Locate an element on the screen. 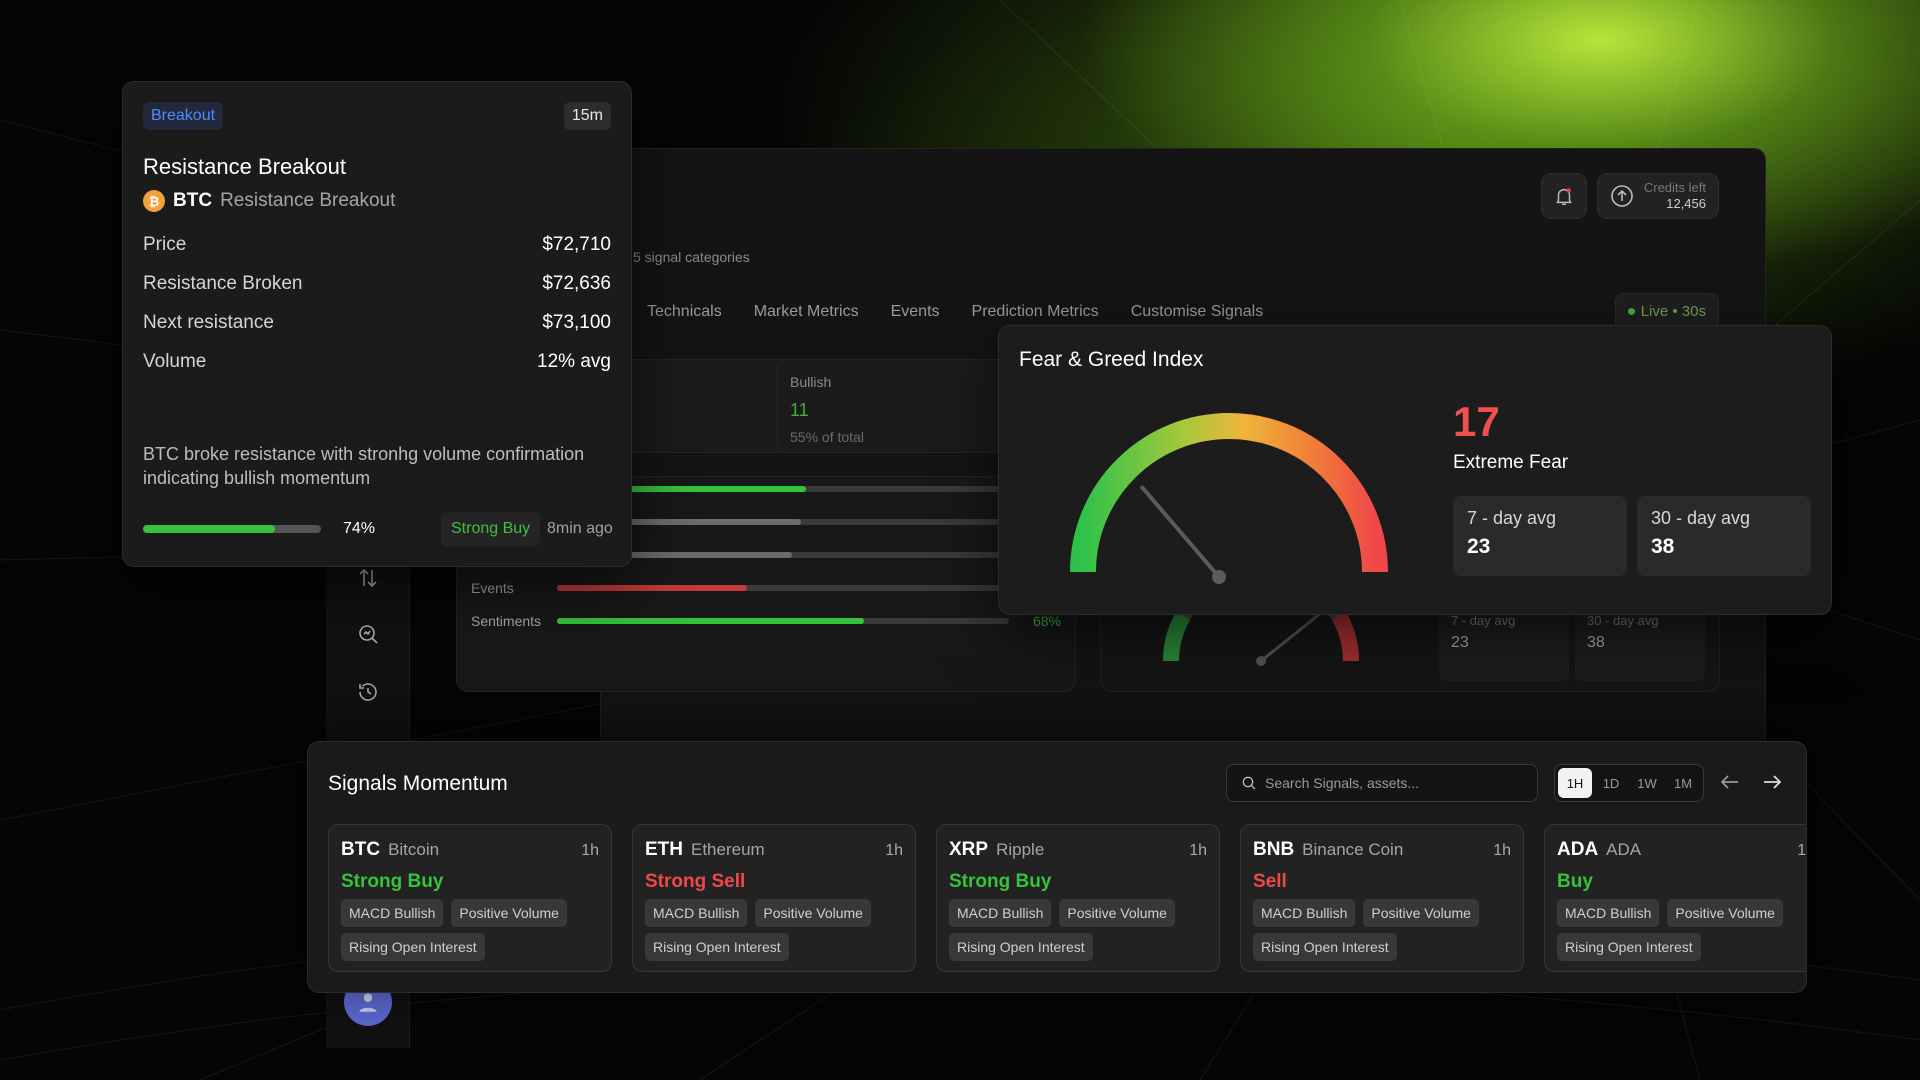 The width and height of the screenshot is (1920, 1080). breakout-title: Resistance Breakout is located at coordinates (244, 166).